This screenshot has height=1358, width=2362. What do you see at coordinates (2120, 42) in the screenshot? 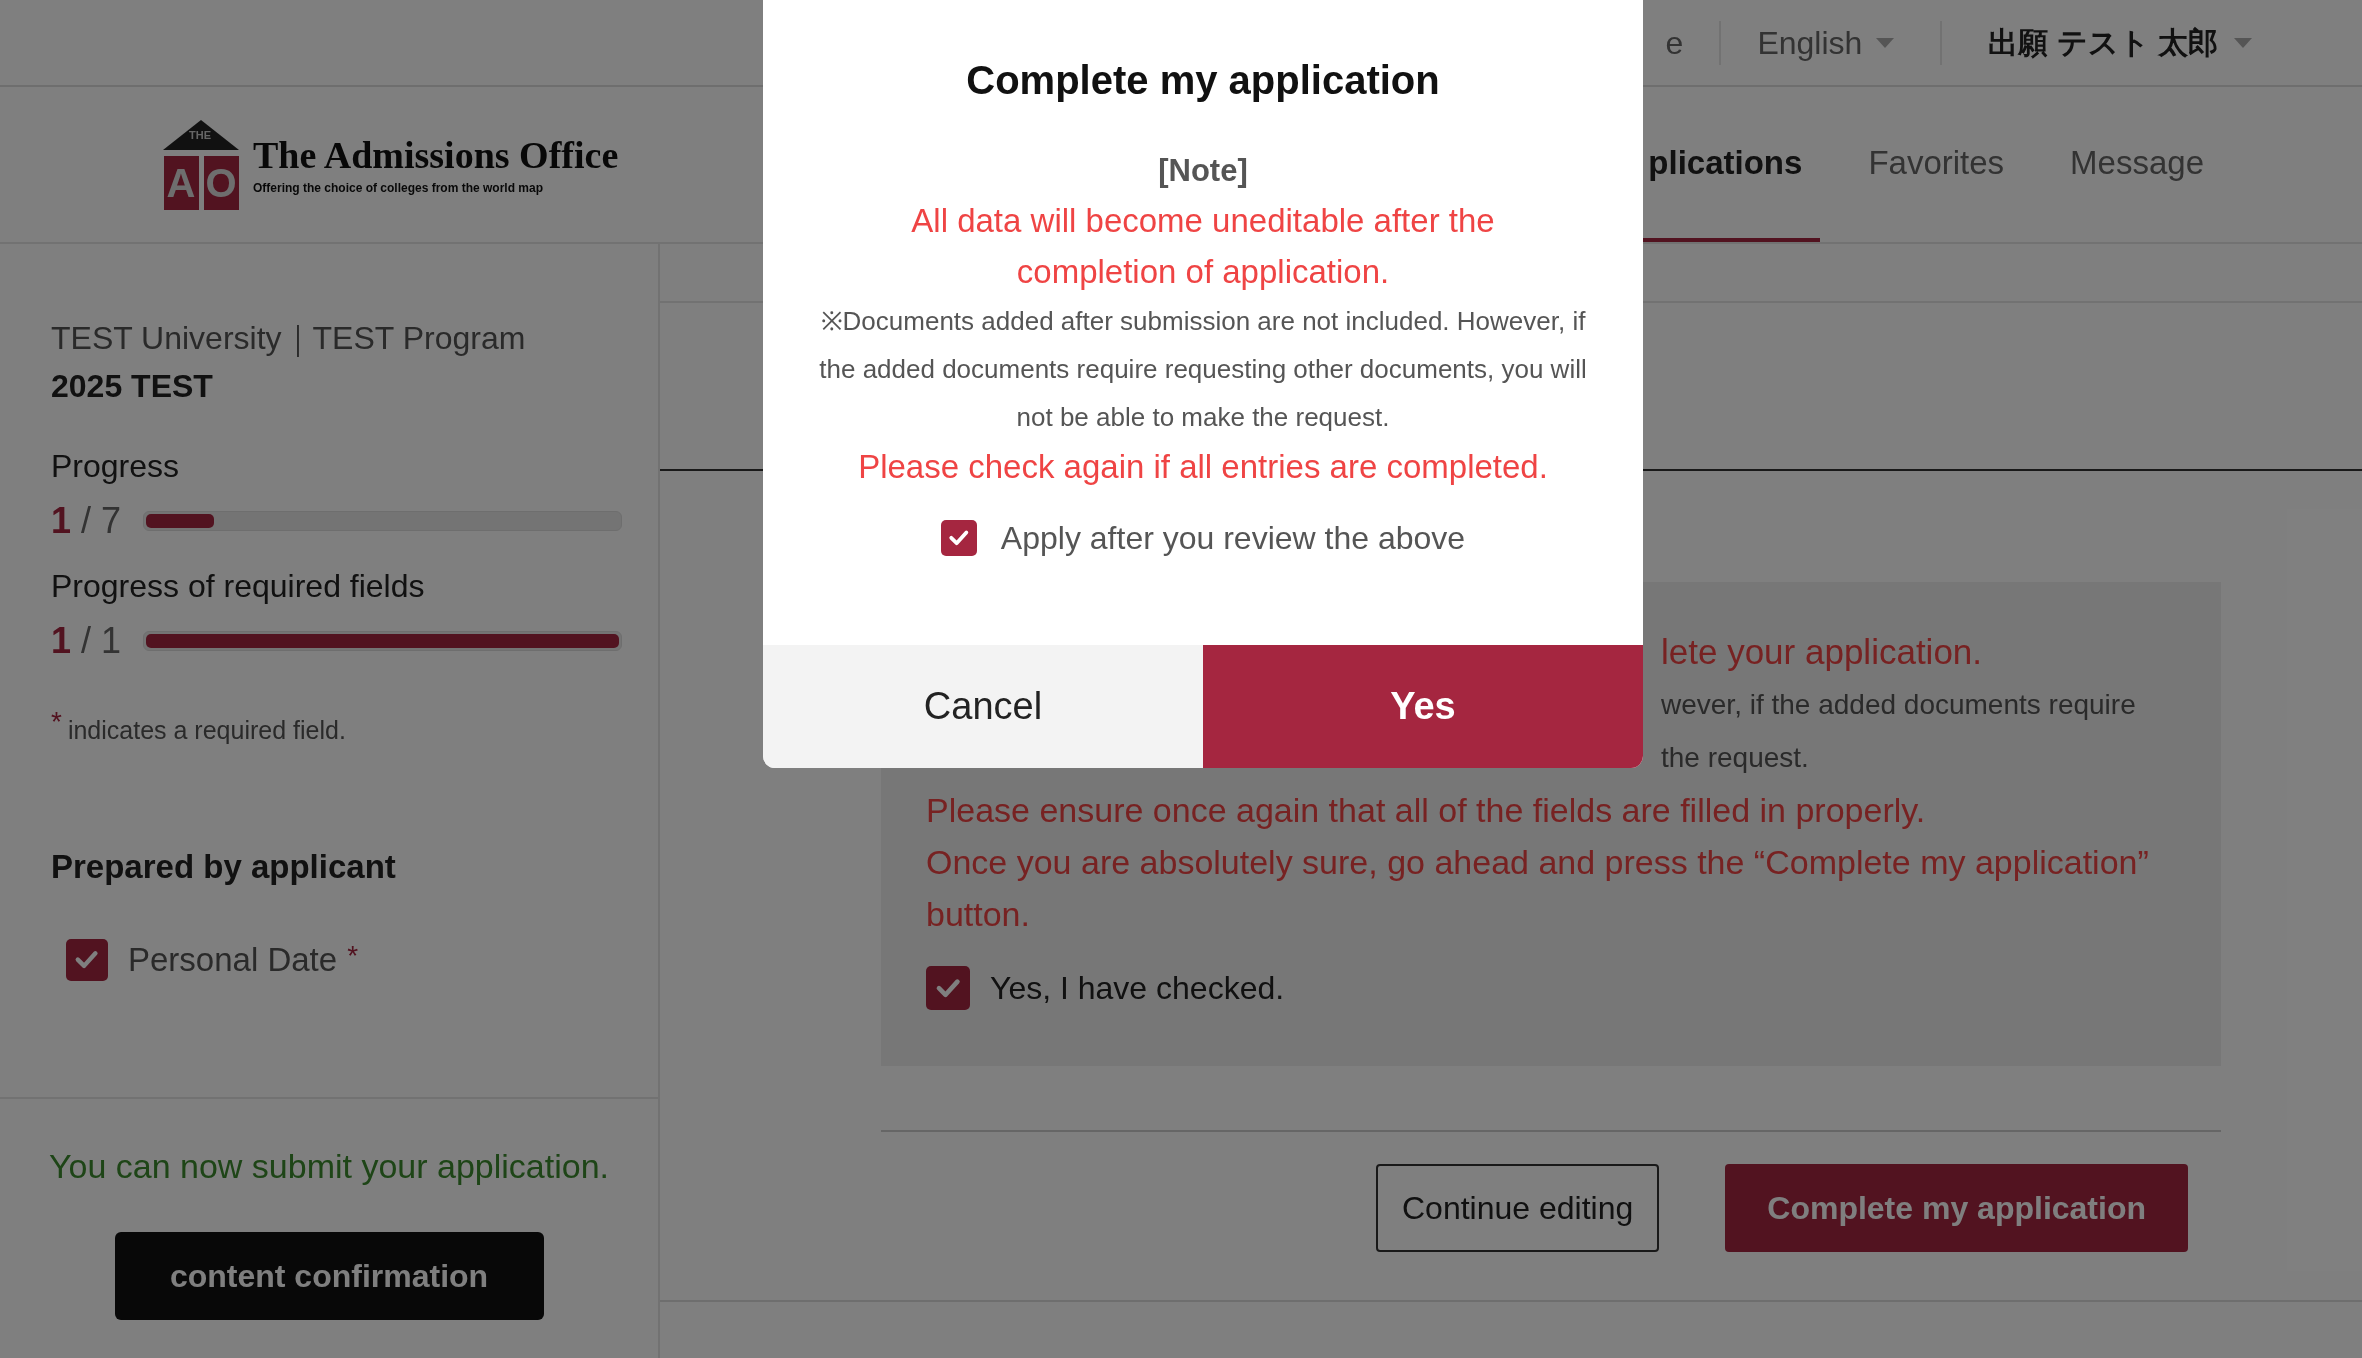
I see `user-menu: 出願 テスト 太郎` at bounding box center [2120, 42].